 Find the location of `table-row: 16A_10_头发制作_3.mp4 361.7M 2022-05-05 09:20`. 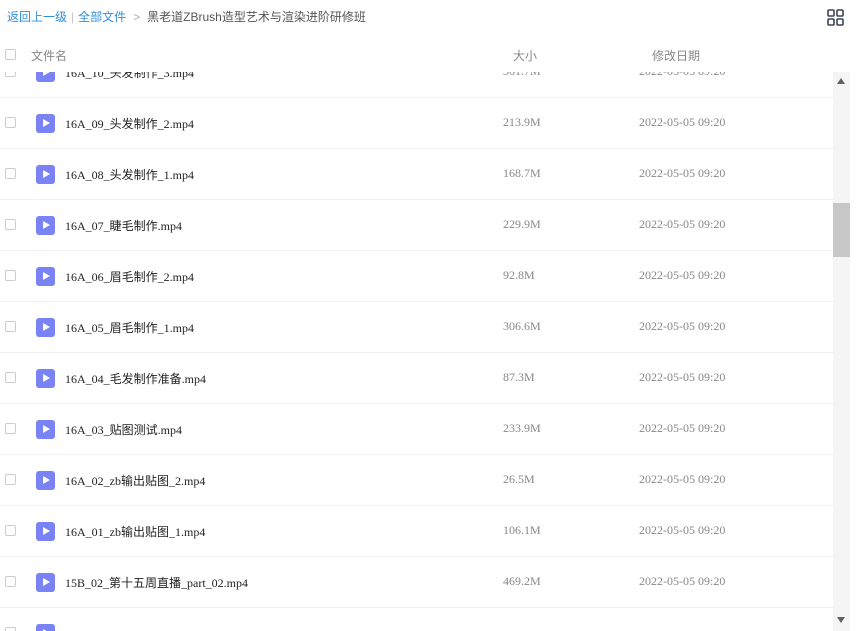

table-row: 16A_10_头发制作_3.mp4 361.7M 2022-05-05 09:20 is located at coordinates (416, 85).